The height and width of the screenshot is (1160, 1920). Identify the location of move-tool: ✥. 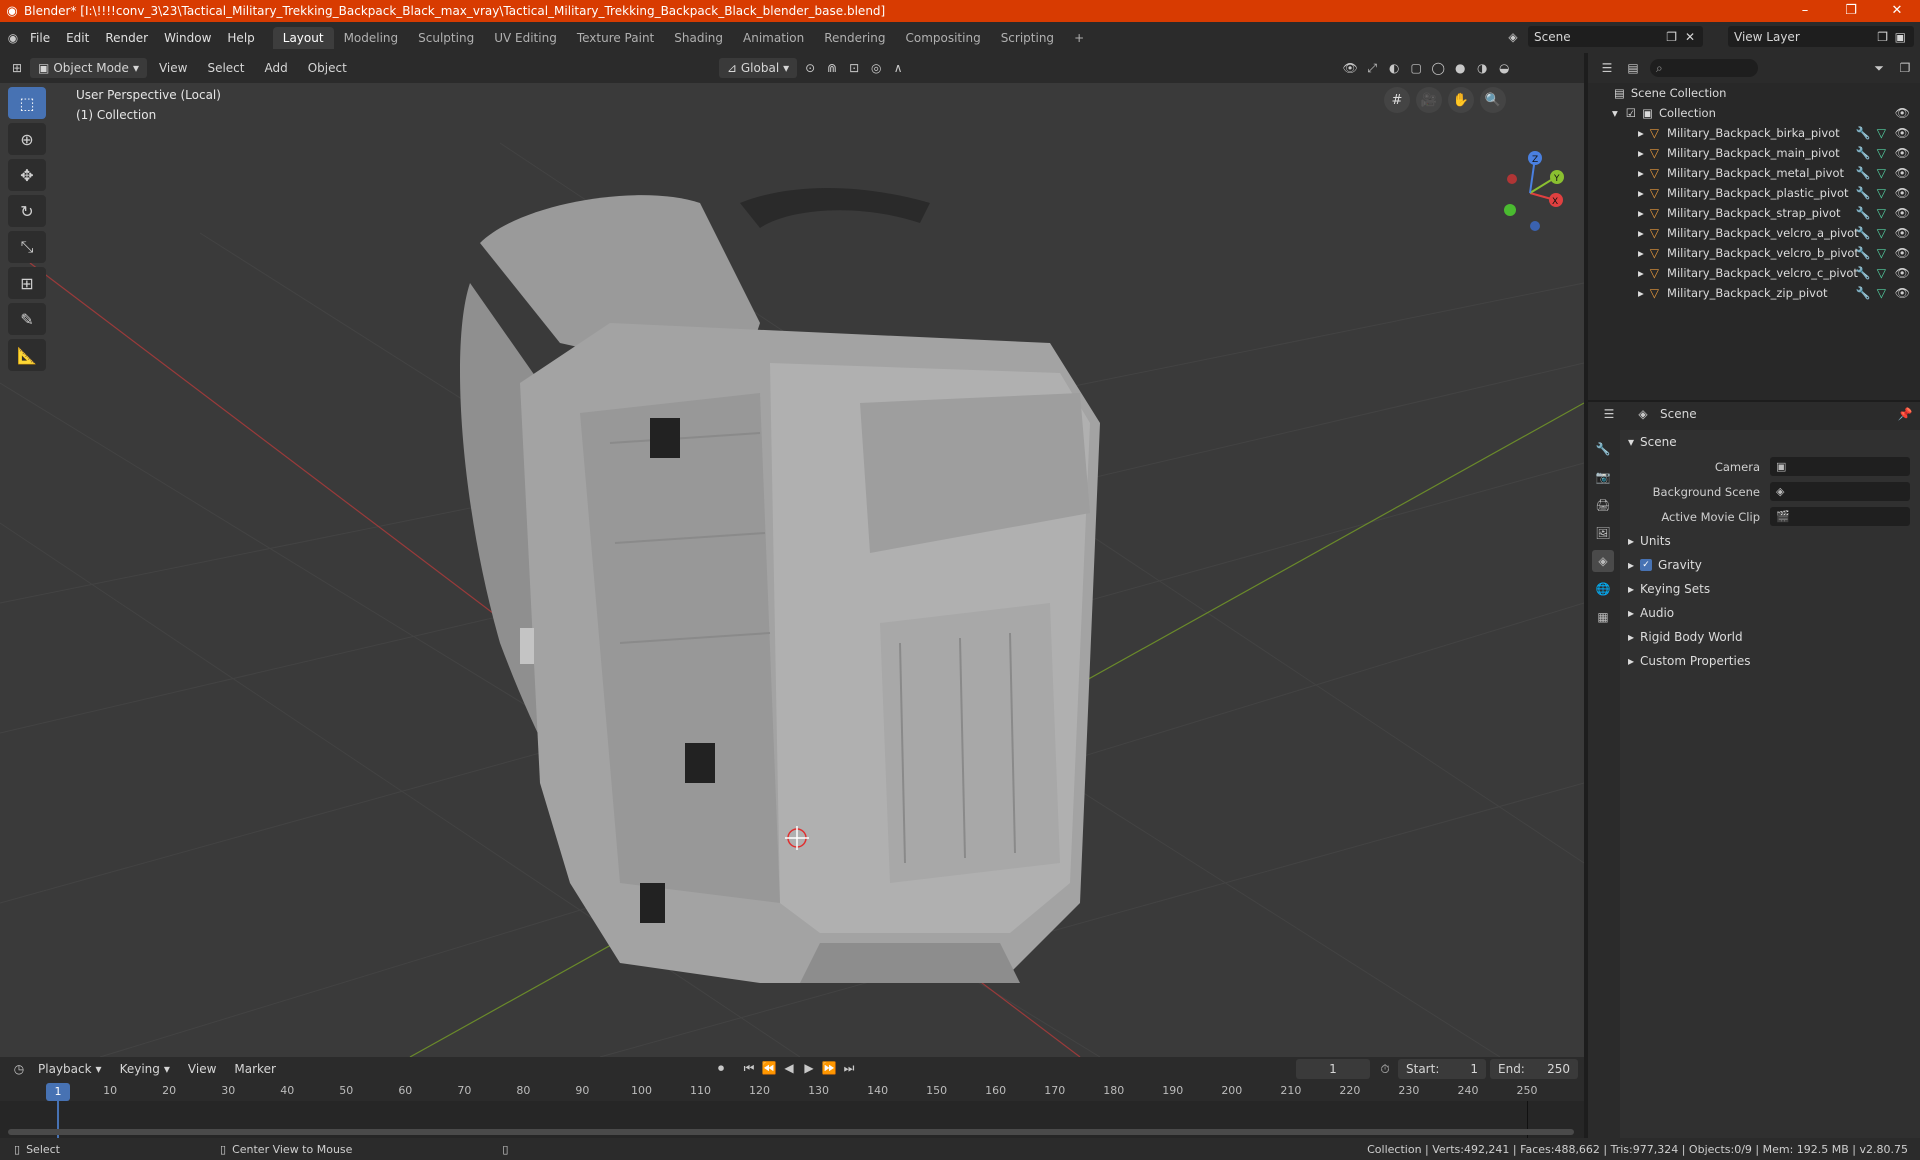
(27, 175).